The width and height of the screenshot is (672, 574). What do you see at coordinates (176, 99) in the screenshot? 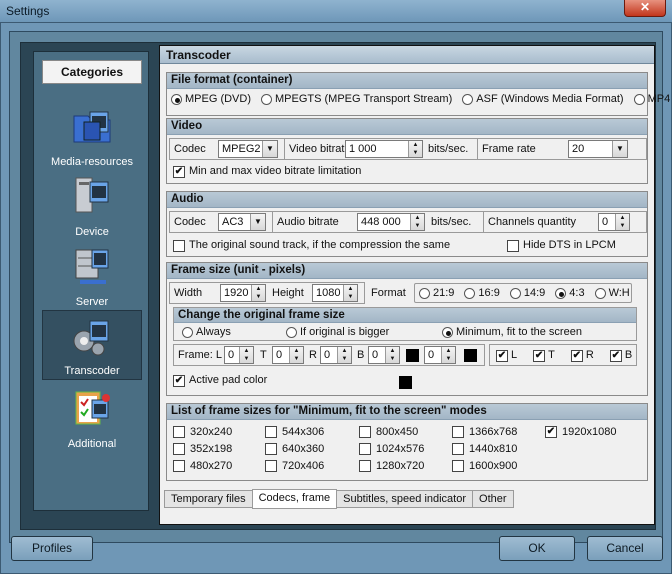
I see `radio-mpeg-dvd` at bounding box center [176, 99].